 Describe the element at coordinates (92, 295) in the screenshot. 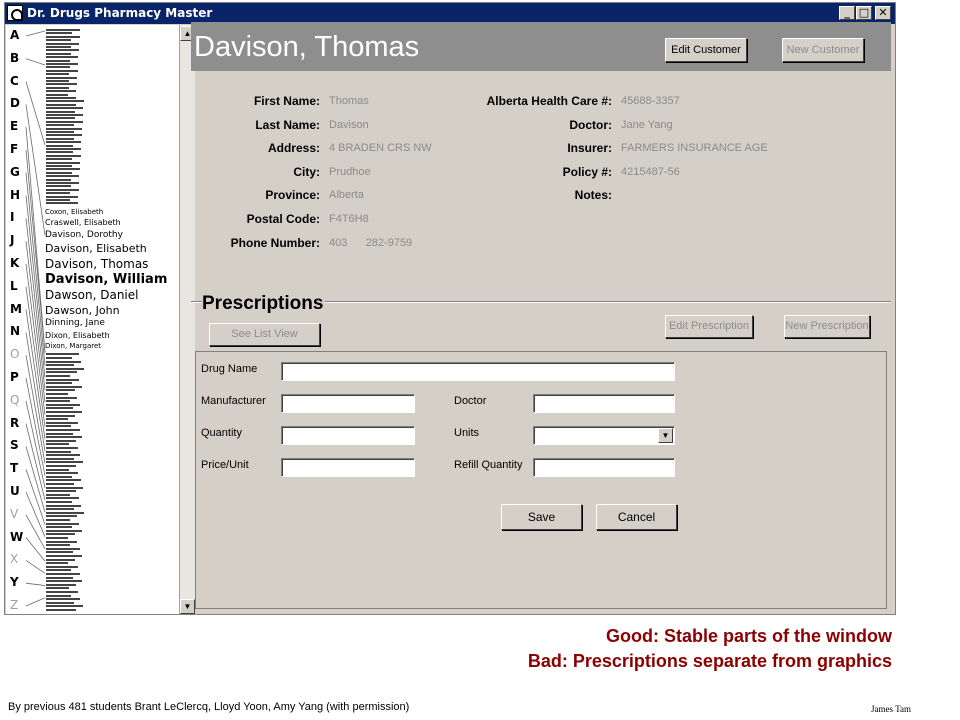

I see `customer-list-item: Dawson, Daniel` at that location.